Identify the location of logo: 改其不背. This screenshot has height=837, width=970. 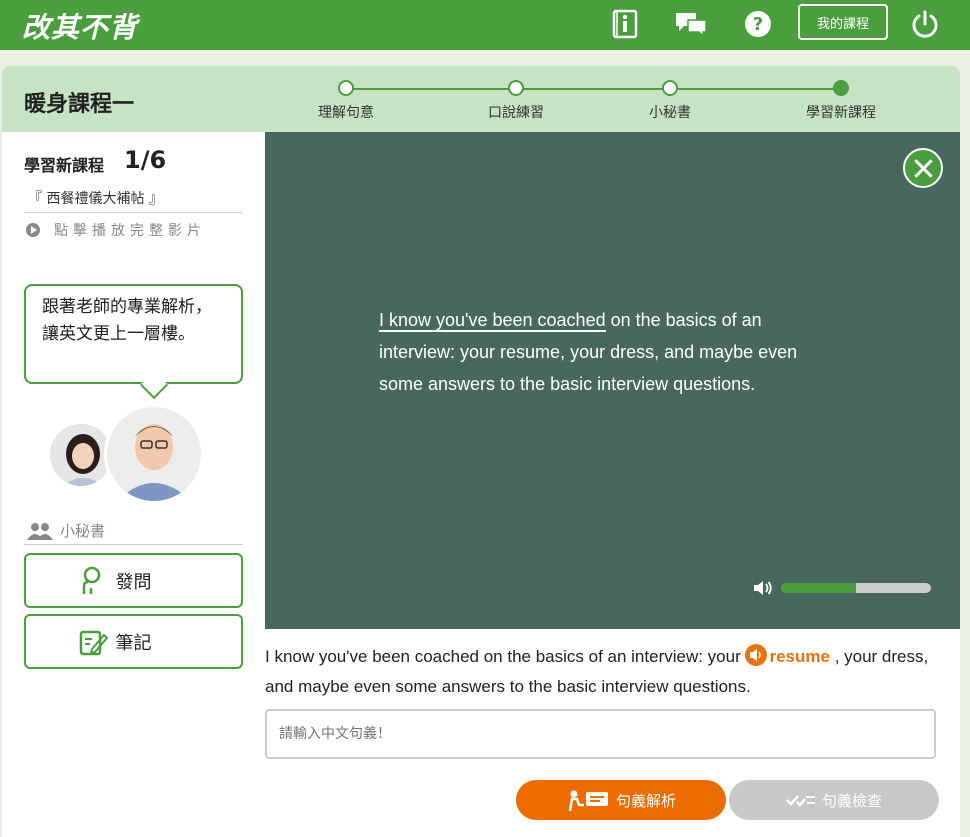
(80, 26).